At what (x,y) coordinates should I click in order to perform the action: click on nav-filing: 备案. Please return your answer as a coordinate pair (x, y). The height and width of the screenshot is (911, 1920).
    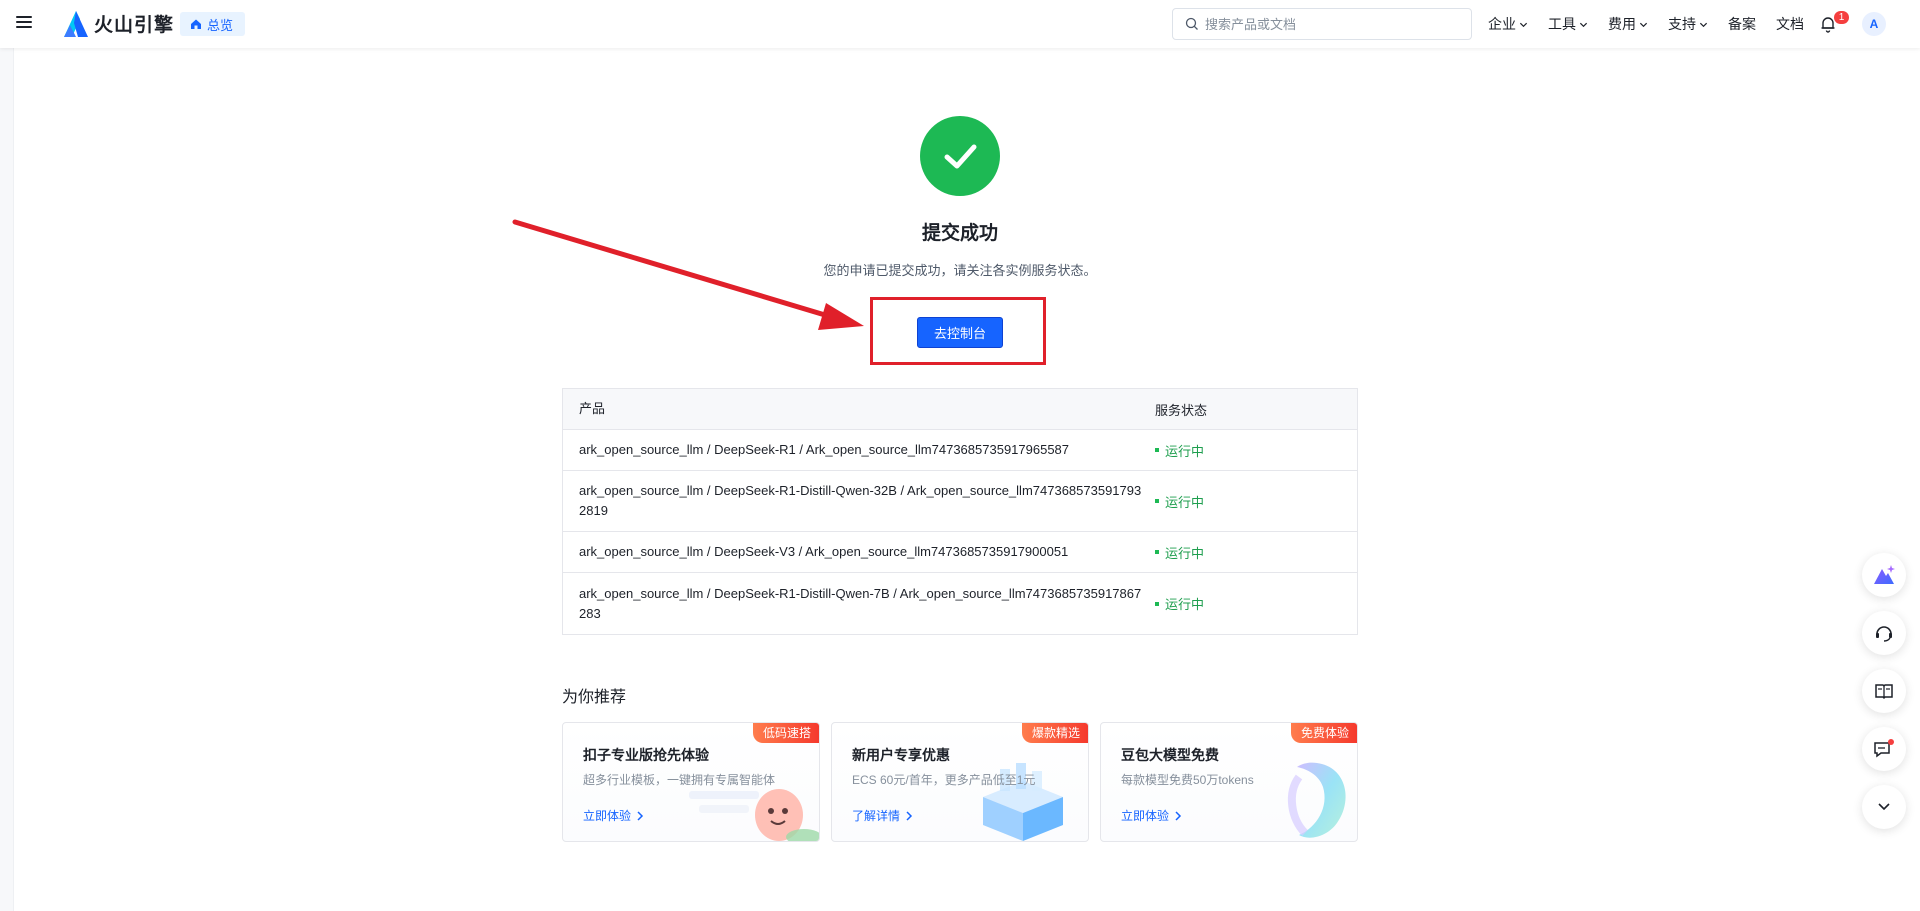
    Looking at the image, I should click on (1742, 24).